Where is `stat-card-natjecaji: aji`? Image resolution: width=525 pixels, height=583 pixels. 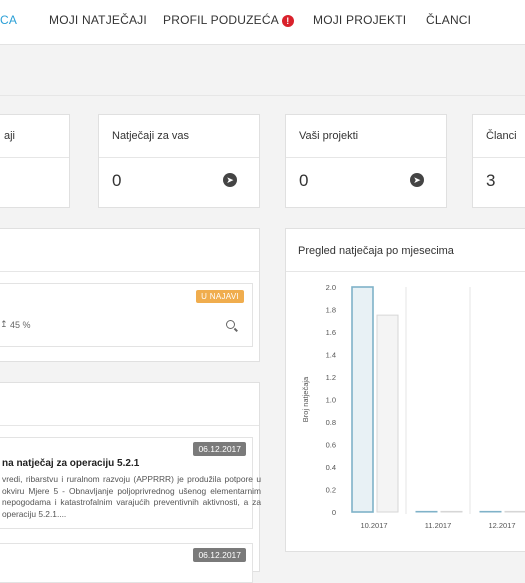 stat-card-natjecaji: aji is located at coordinates (35, 161).